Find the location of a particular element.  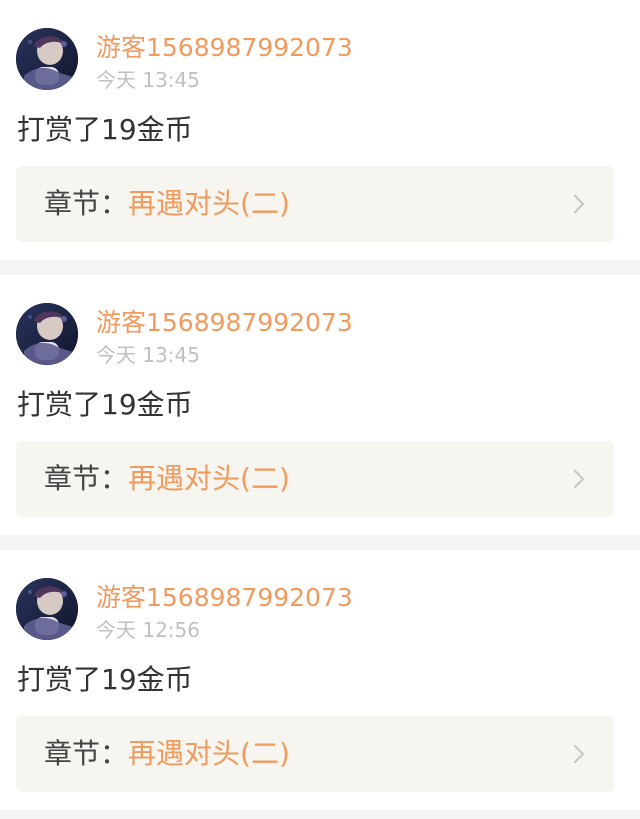

timestamp: 今天 12:56 is located at coordinates (148, 630).